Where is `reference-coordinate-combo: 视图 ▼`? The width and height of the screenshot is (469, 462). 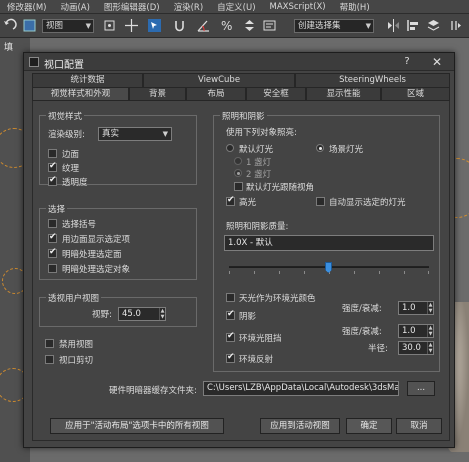
reference-coordinate-combo: 视图 ▼ is located at coordinates (68, 26).